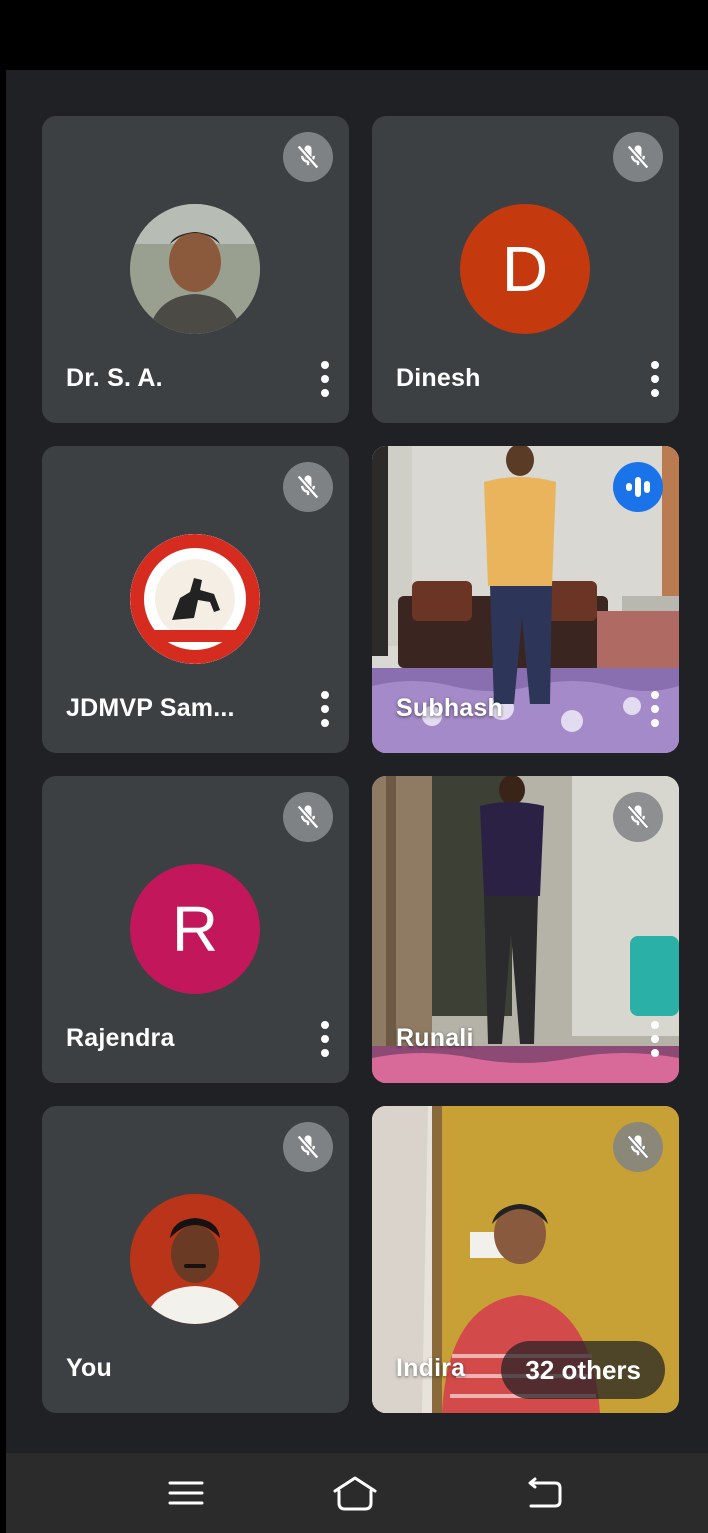 The height and width of the screenshot is (1533, 708). What do you see at coordinates (525, 599) in the screenshot?
I see `participant-tile-subhash: Subhash` at bounding box center [525, 599].